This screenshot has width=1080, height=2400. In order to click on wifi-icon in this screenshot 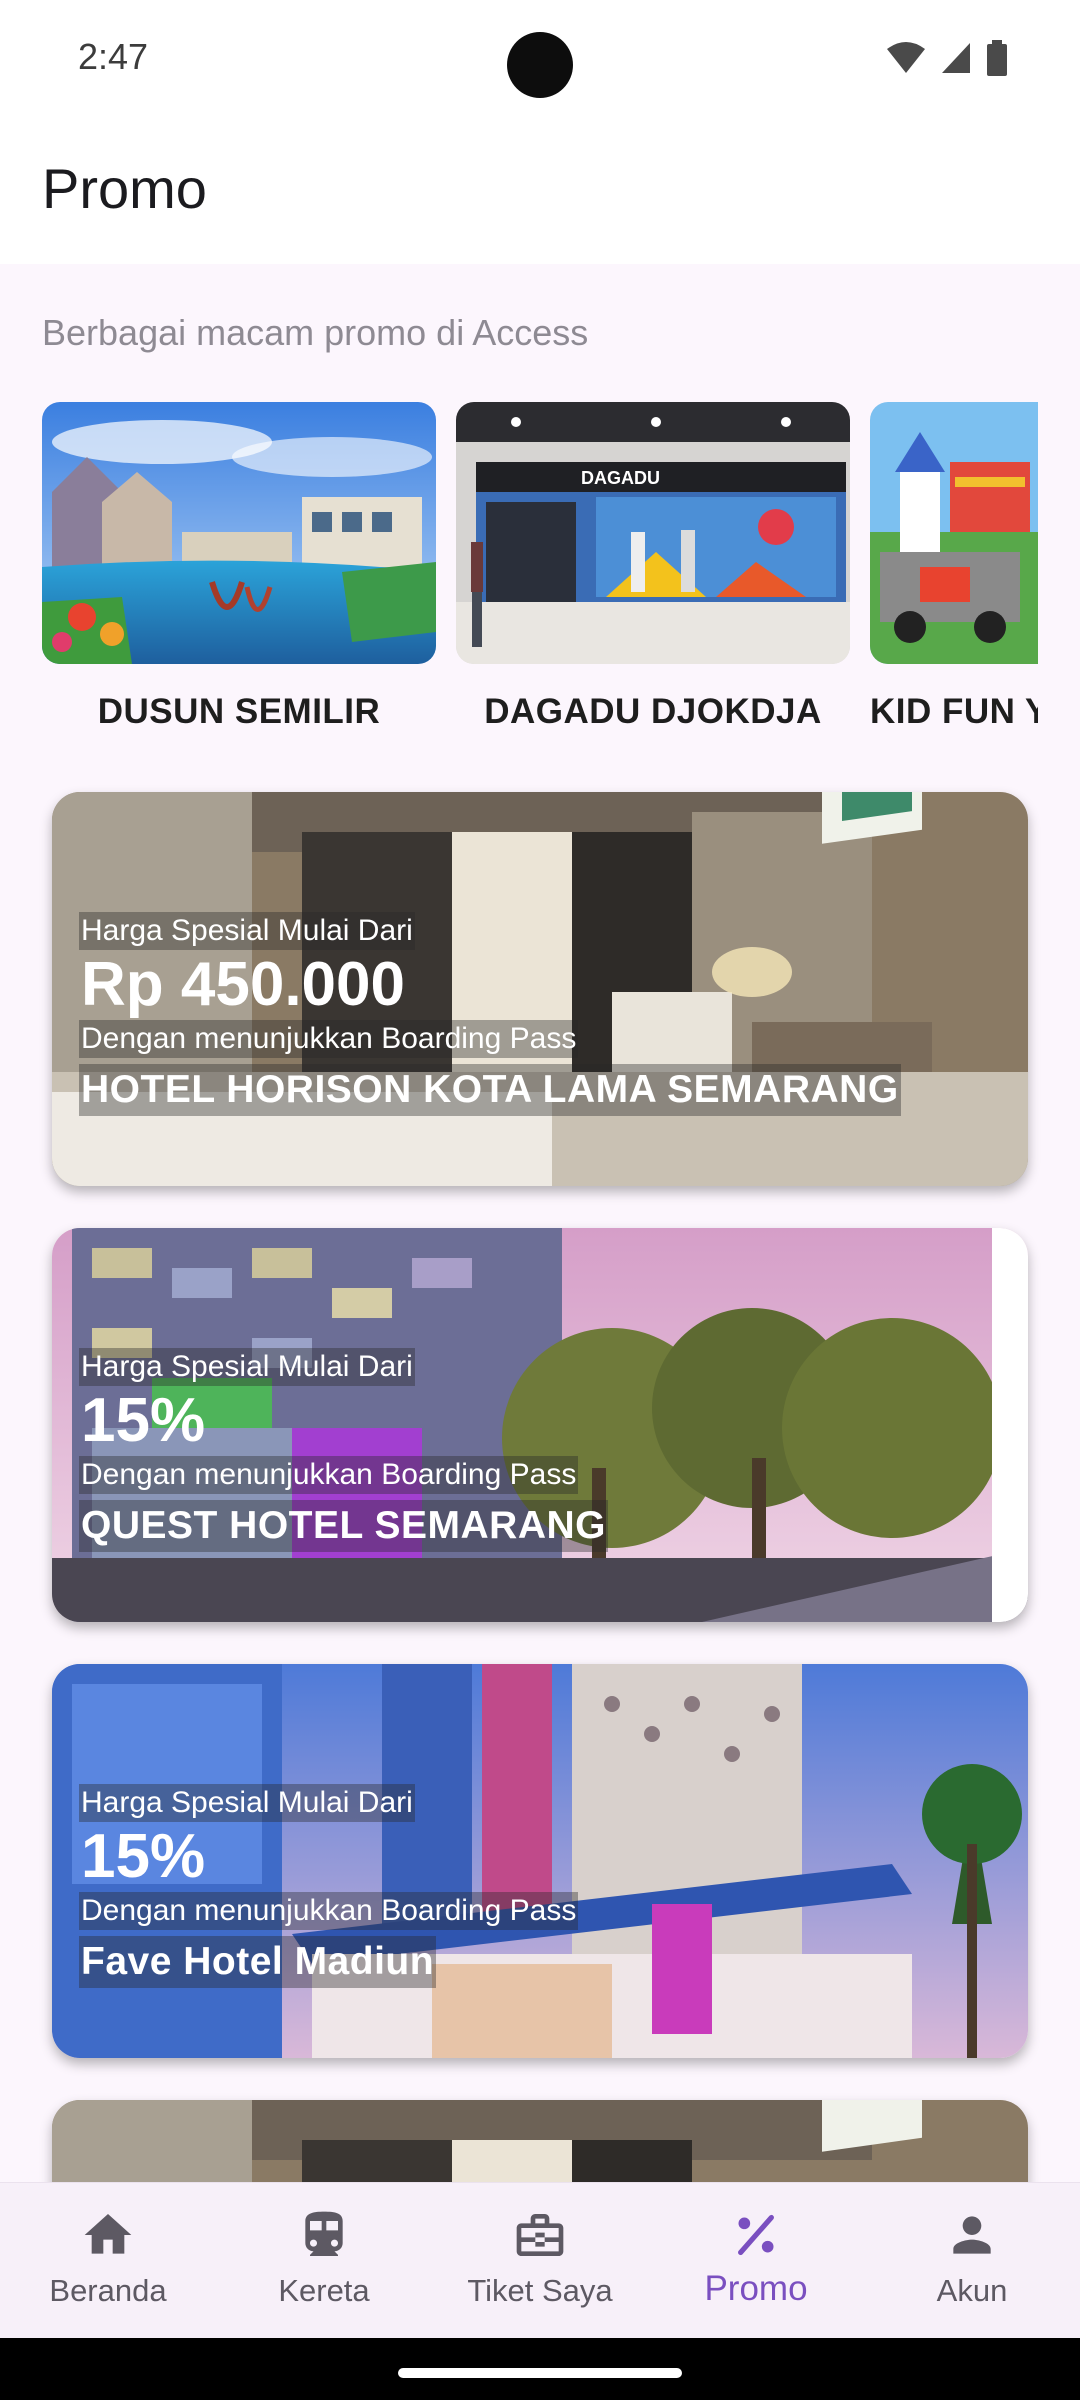, I will do `click(906, 57)`.